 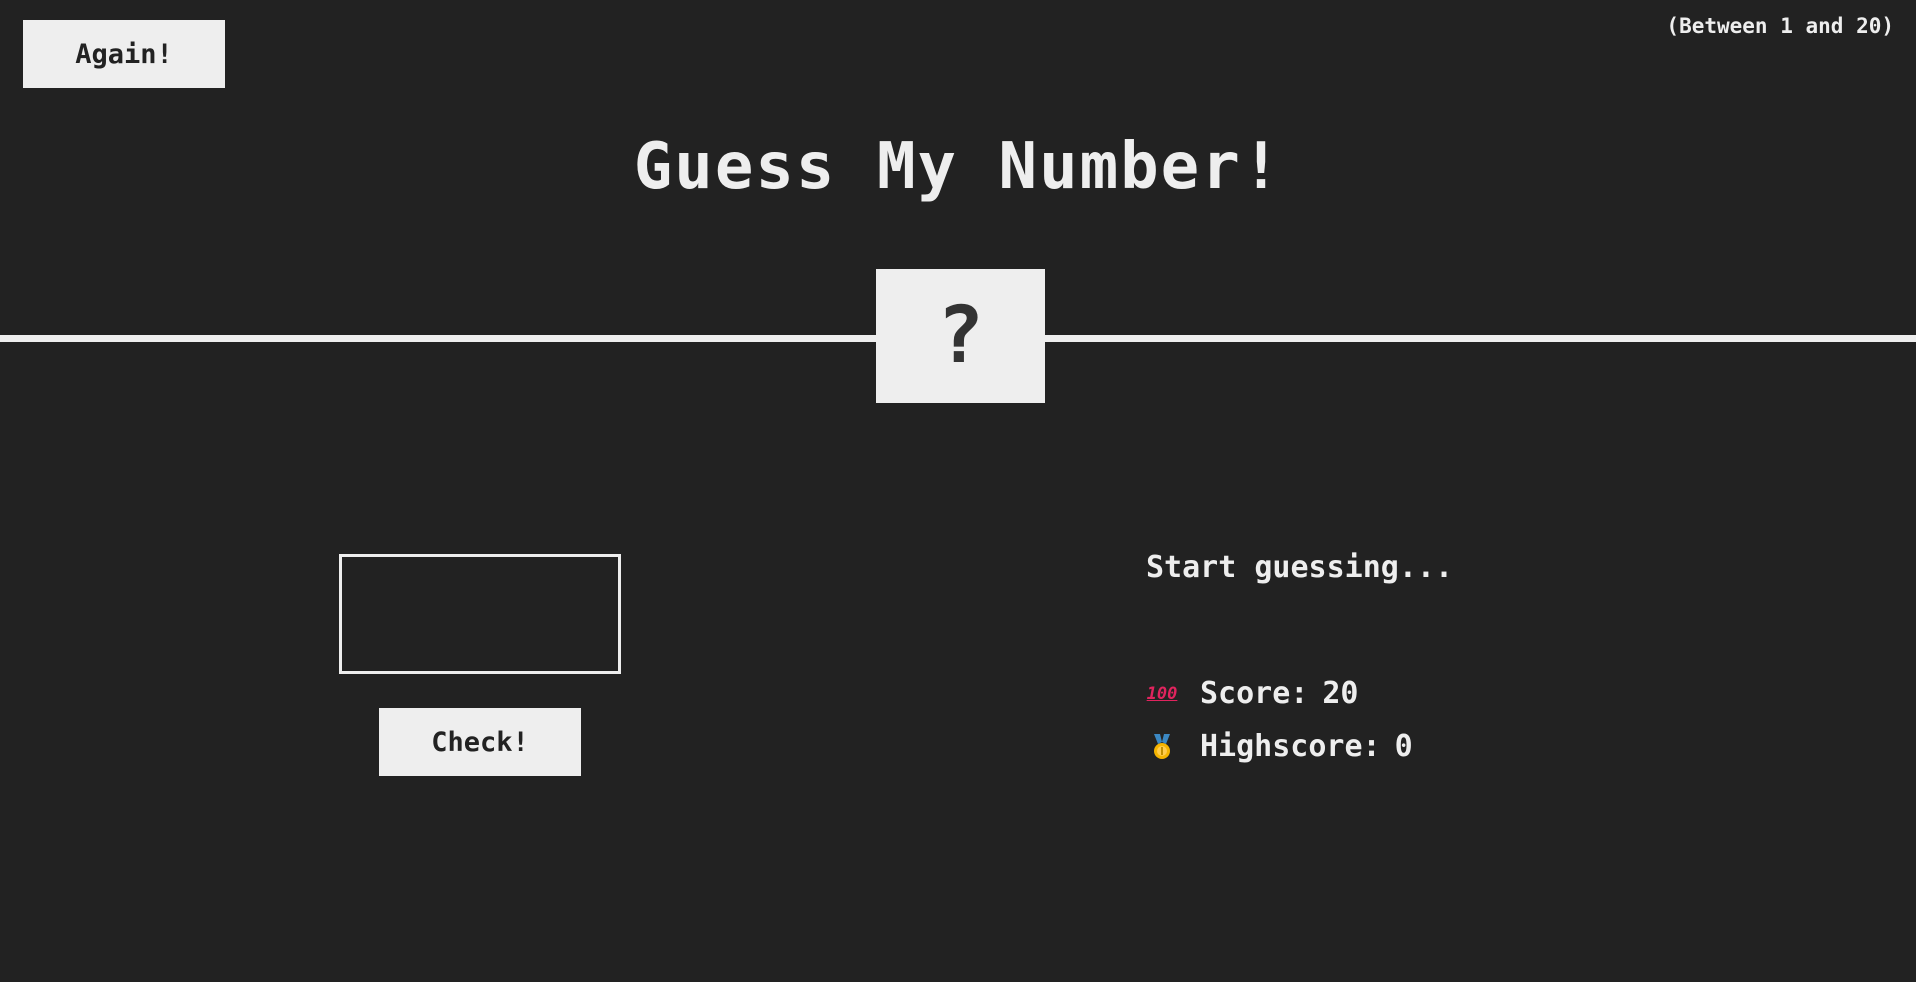 What do you see at coordinates (1780, 26) in the screenshot?
I see `range-hint: (Between 1 and 20)` at bounding box center [1780, 26].